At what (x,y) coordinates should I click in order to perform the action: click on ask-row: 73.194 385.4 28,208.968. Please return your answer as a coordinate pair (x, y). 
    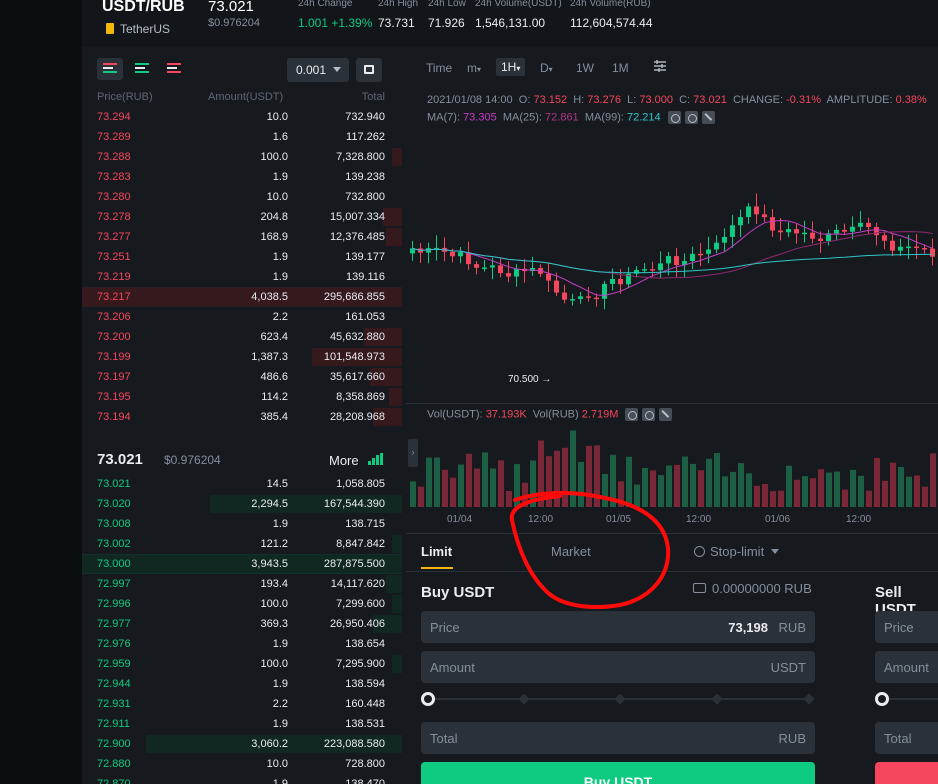
    Looking at the image, I should click on (242, 417).